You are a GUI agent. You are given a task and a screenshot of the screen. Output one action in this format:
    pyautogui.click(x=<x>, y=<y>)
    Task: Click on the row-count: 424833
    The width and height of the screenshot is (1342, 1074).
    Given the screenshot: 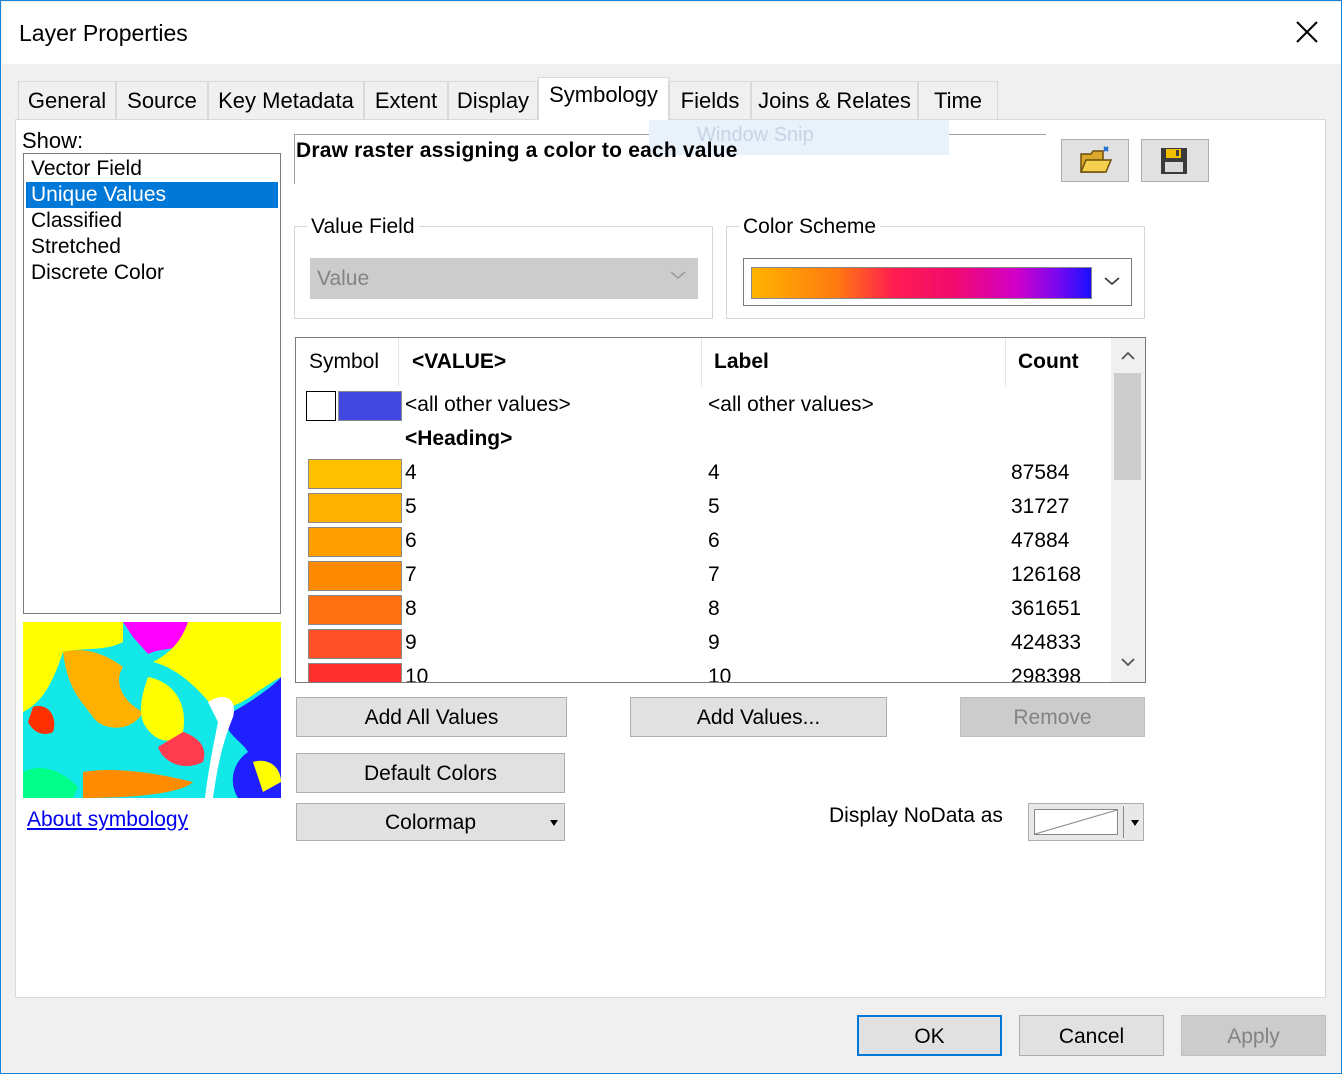 What is the action you would take?
    pyautogui.click(x=1046, y=642)
    